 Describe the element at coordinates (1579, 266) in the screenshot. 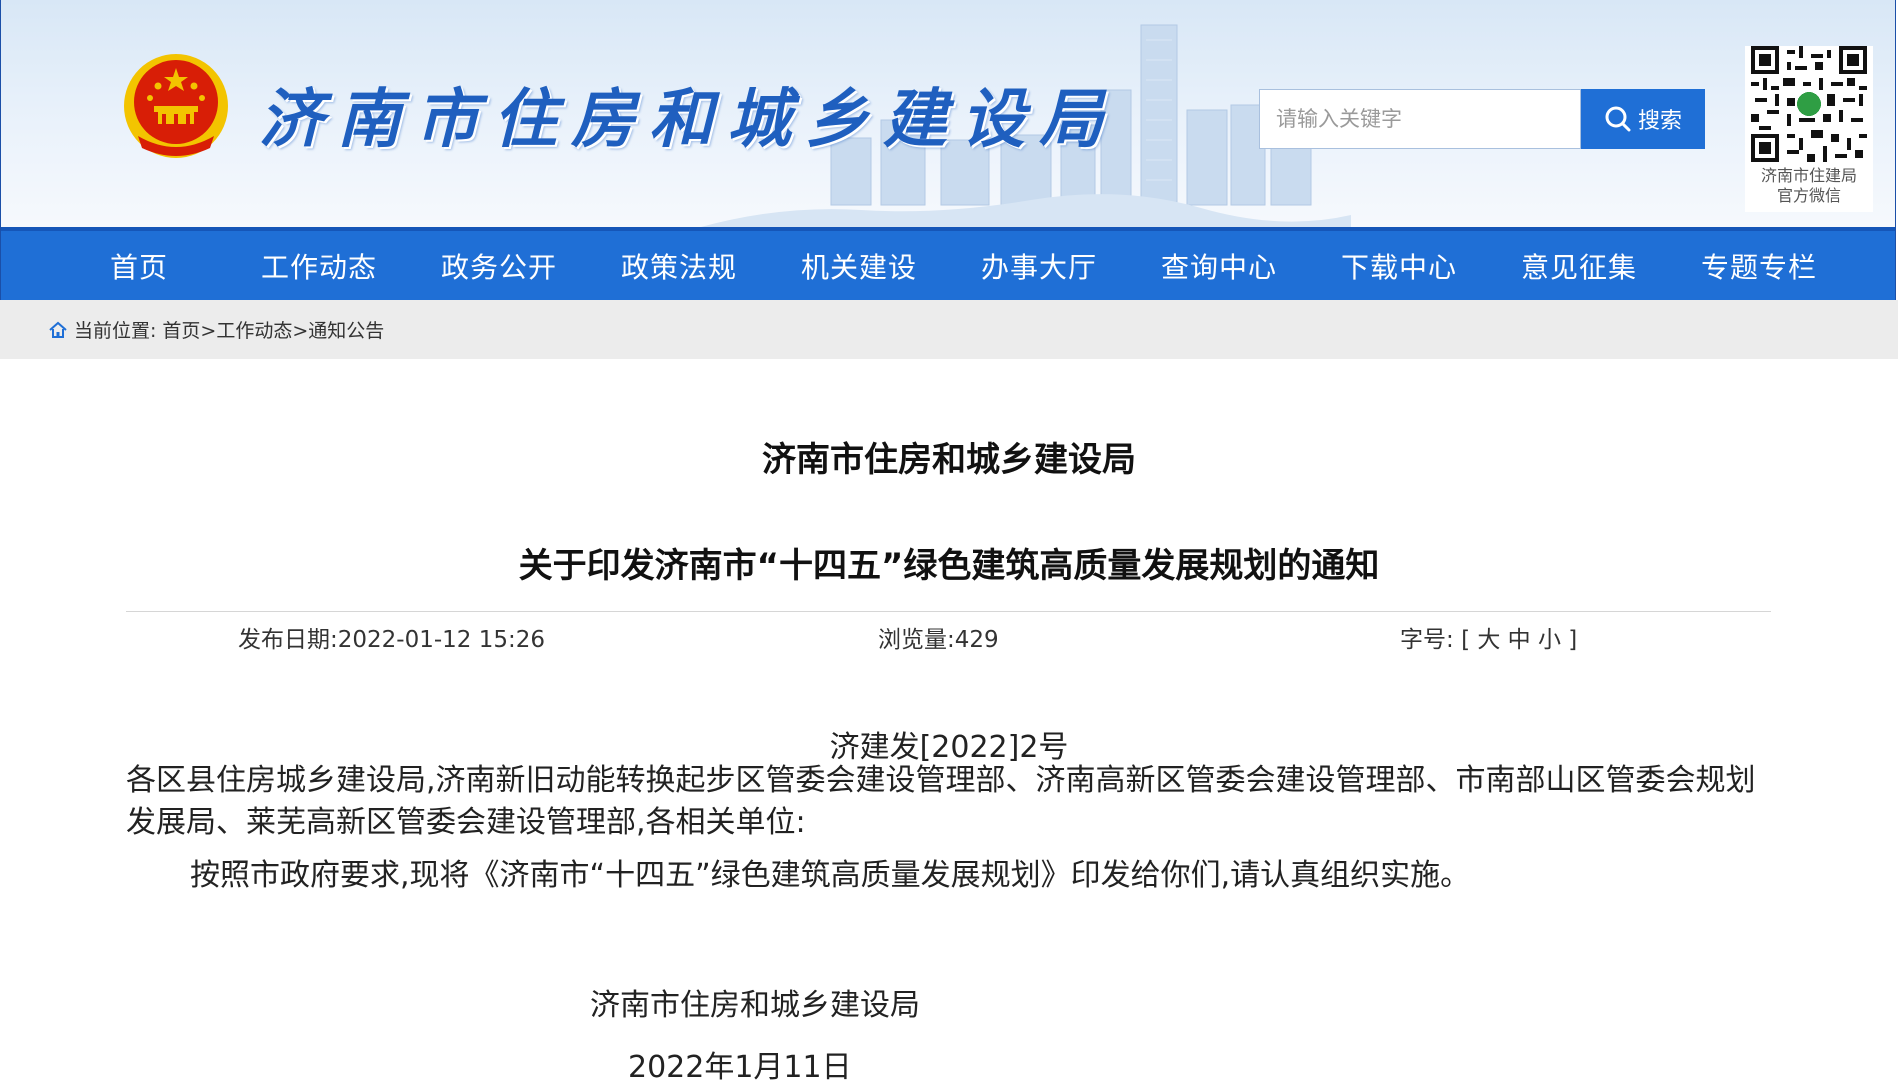

I see `nav-item-opinion: 意见征集` at that location.